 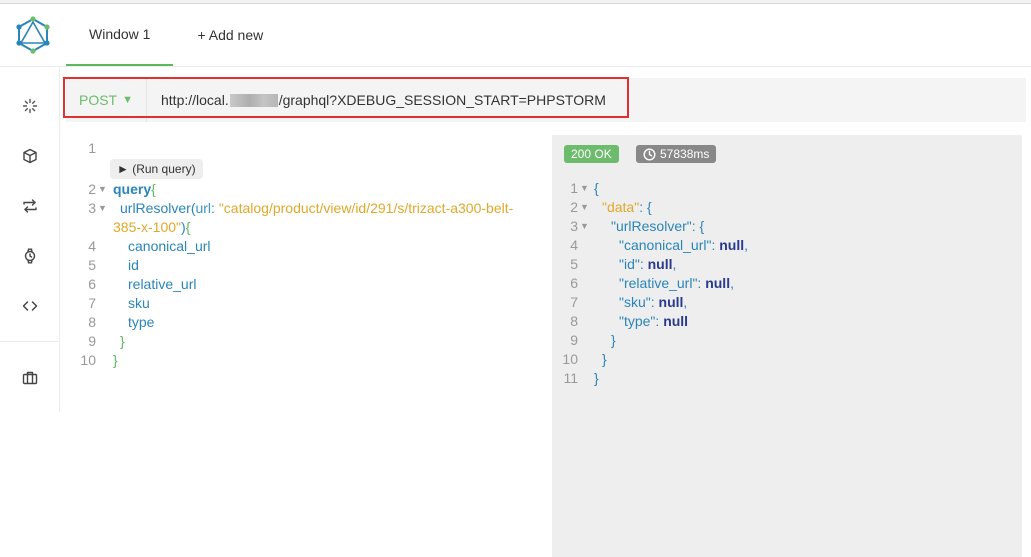 I want to click on http-method-select: POST ▼, so click(x=106, y=100).